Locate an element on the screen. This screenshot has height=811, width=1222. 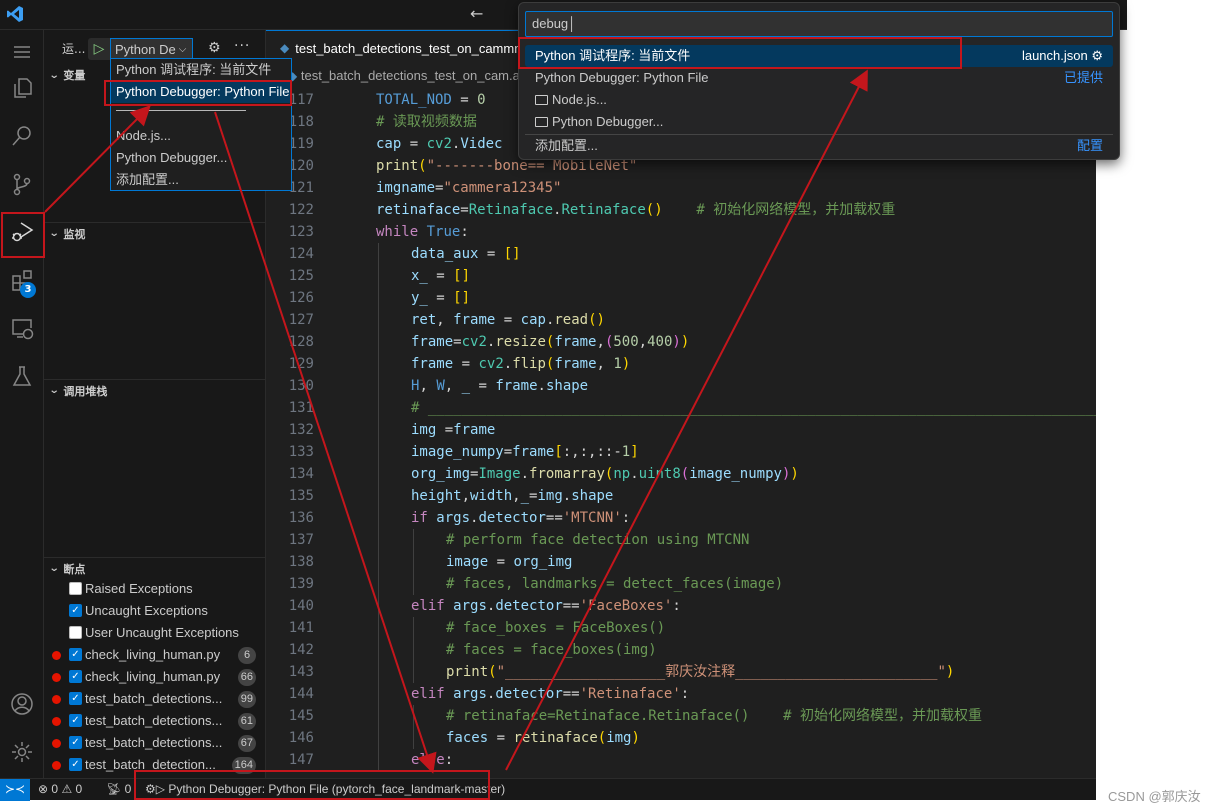
code-line: 136 if args.detector=='MTCNN': is located at coordinates (681, 518).